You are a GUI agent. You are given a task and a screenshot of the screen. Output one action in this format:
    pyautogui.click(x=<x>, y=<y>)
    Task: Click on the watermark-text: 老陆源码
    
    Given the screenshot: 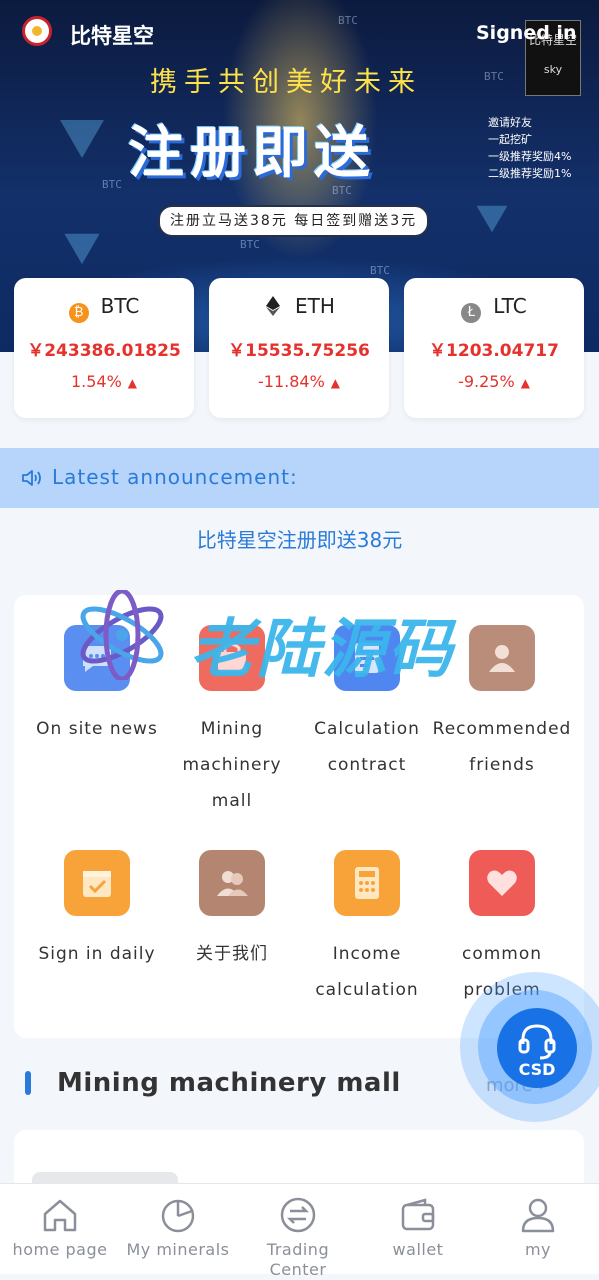 What is the action you would take?
    pyautogui.click(x=322, y=650)
    